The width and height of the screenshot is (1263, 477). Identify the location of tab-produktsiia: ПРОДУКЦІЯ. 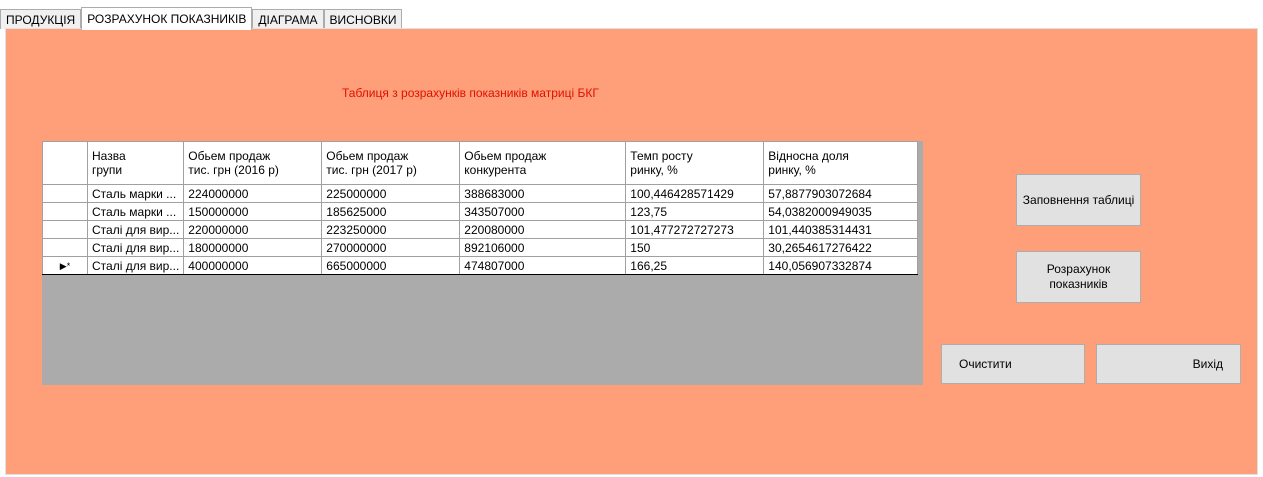
(41, 19).